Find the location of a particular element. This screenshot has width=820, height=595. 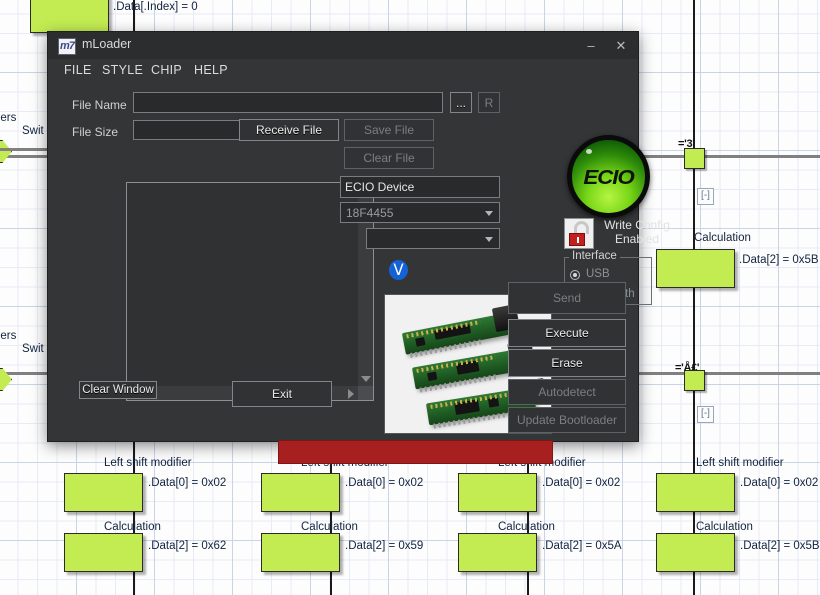

menu-style: STYLE is located at coordinates (122, 70).